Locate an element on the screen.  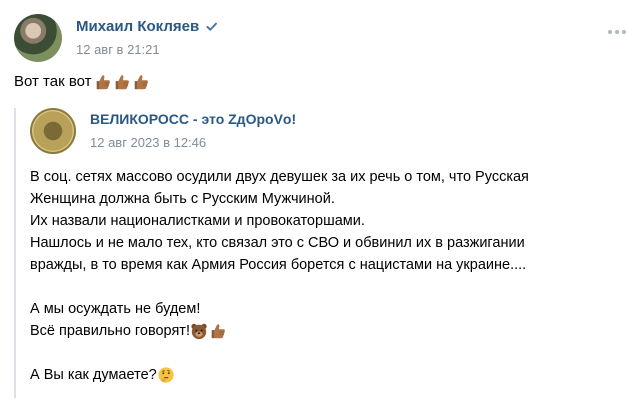
repost-line-text: Женщина должна быть с Русским Мужчиной. is located at coordinates (182, 199).